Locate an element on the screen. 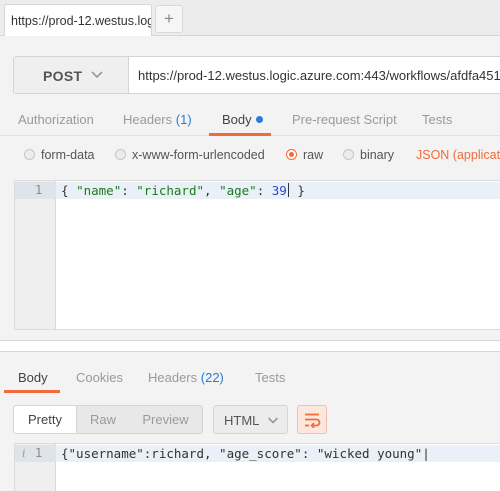 The width and height of the screenshot is (500, 491). button-label: Raw is located at coordinates (102, 419).